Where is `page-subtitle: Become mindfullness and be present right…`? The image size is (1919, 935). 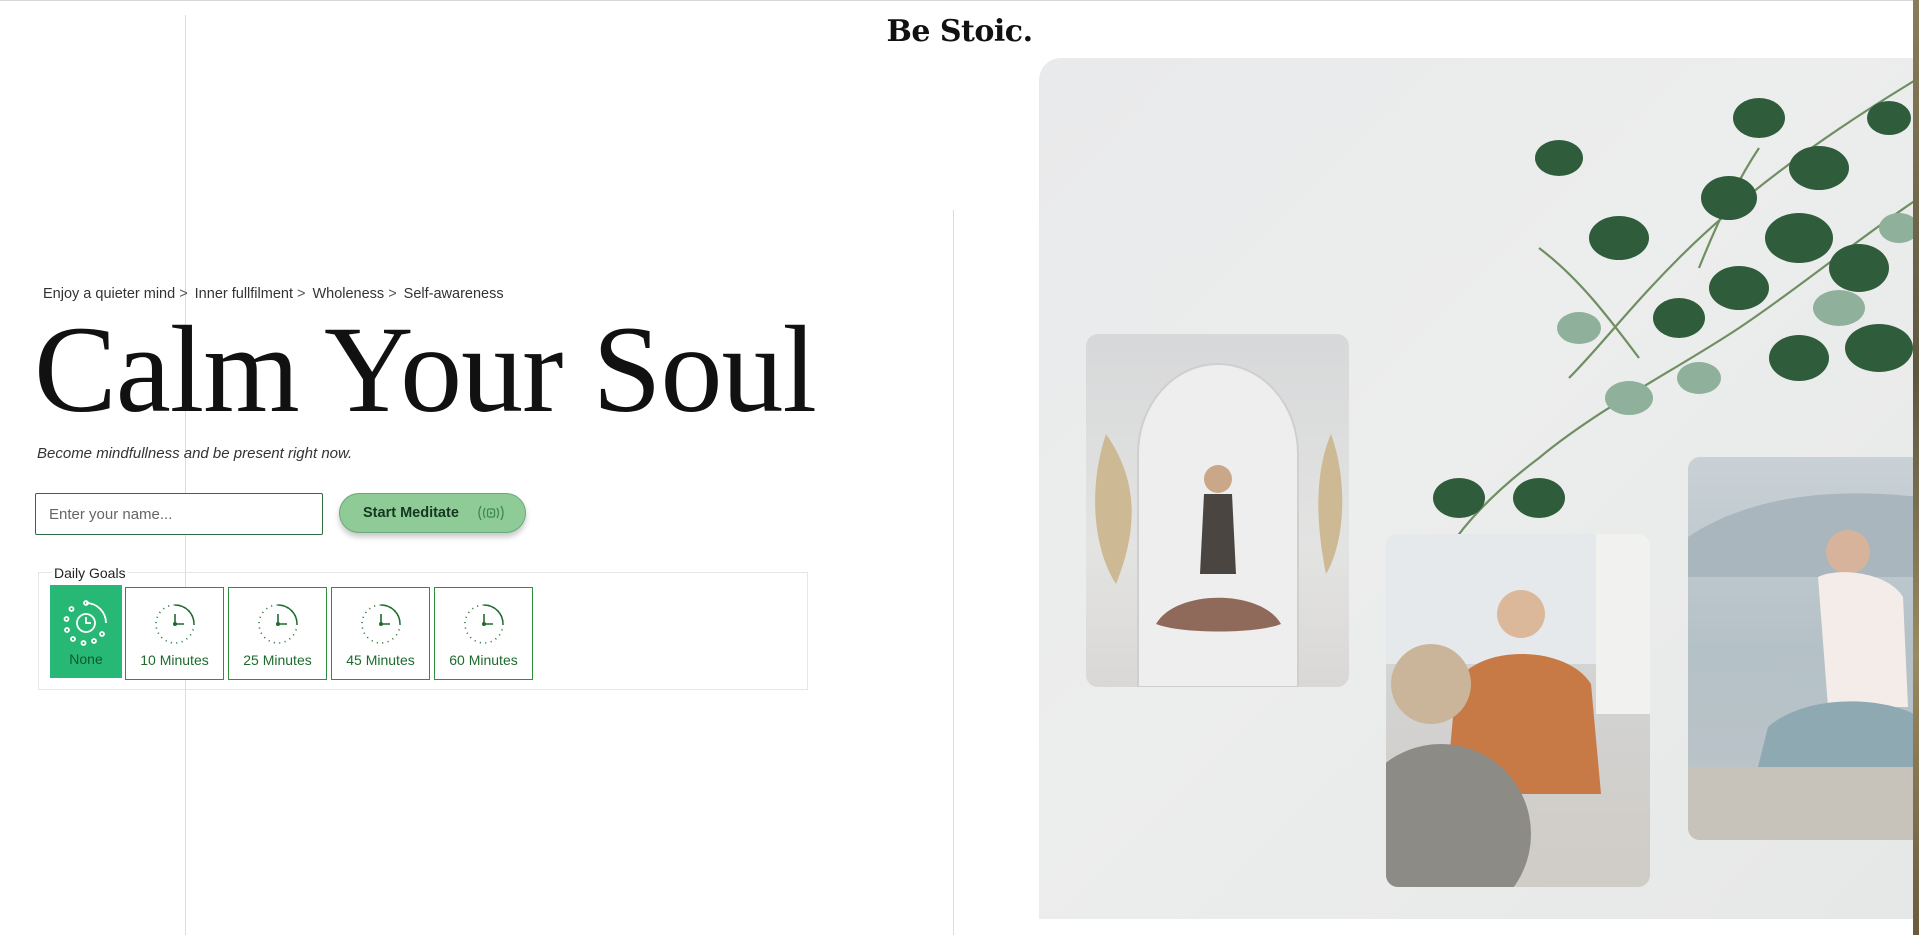
page-subtitle: Become mindfullness and be present right… is located at coordinates (195, 453).